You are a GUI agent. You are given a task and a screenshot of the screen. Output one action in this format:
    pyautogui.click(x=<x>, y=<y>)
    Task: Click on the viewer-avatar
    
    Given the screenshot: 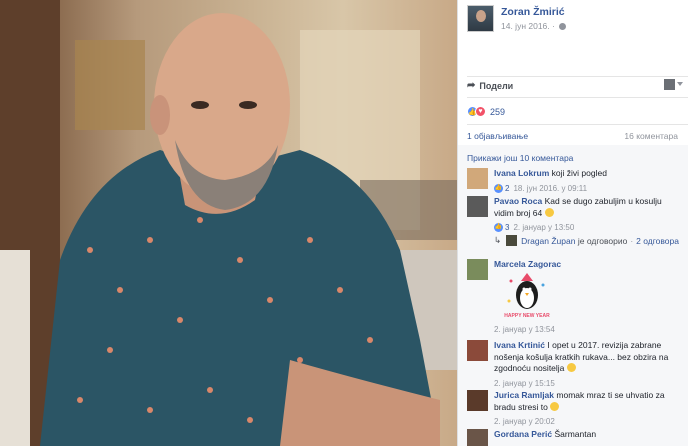 What is the action you would take?
    pyautogui.click(x=669, y=84)
    